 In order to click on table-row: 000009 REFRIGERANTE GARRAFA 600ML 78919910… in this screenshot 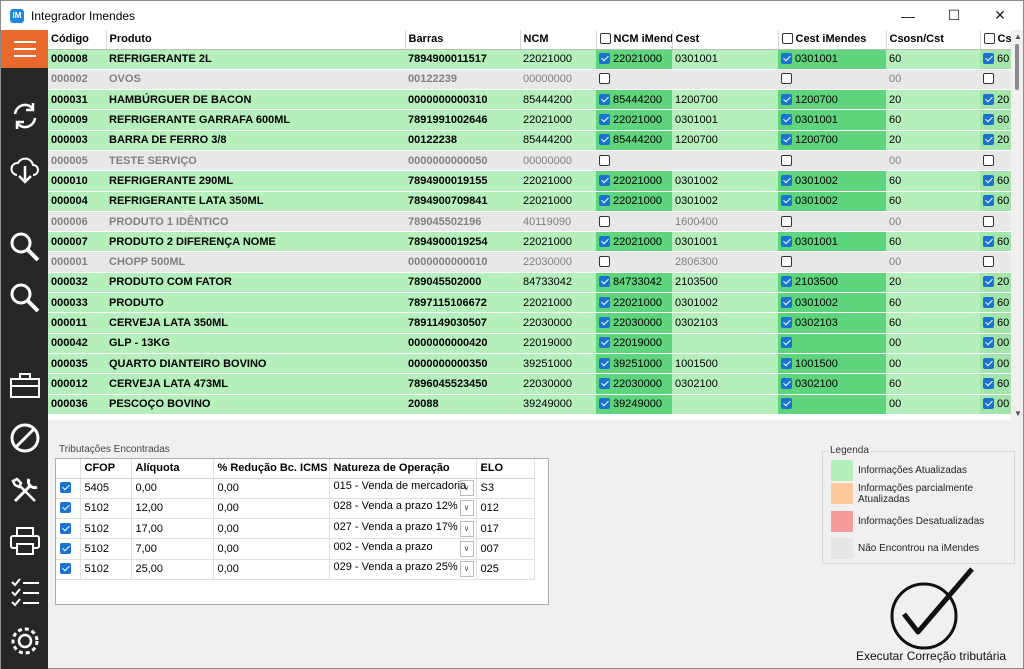, I will do `click(535, 120)`.